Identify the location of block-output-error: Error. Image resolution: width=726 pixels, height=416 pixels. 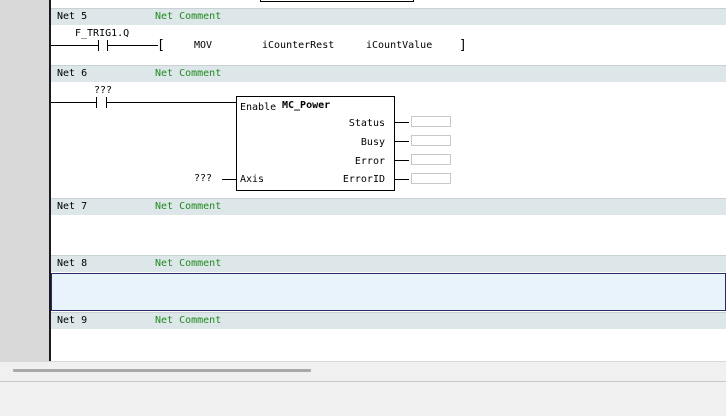
(369, 161).